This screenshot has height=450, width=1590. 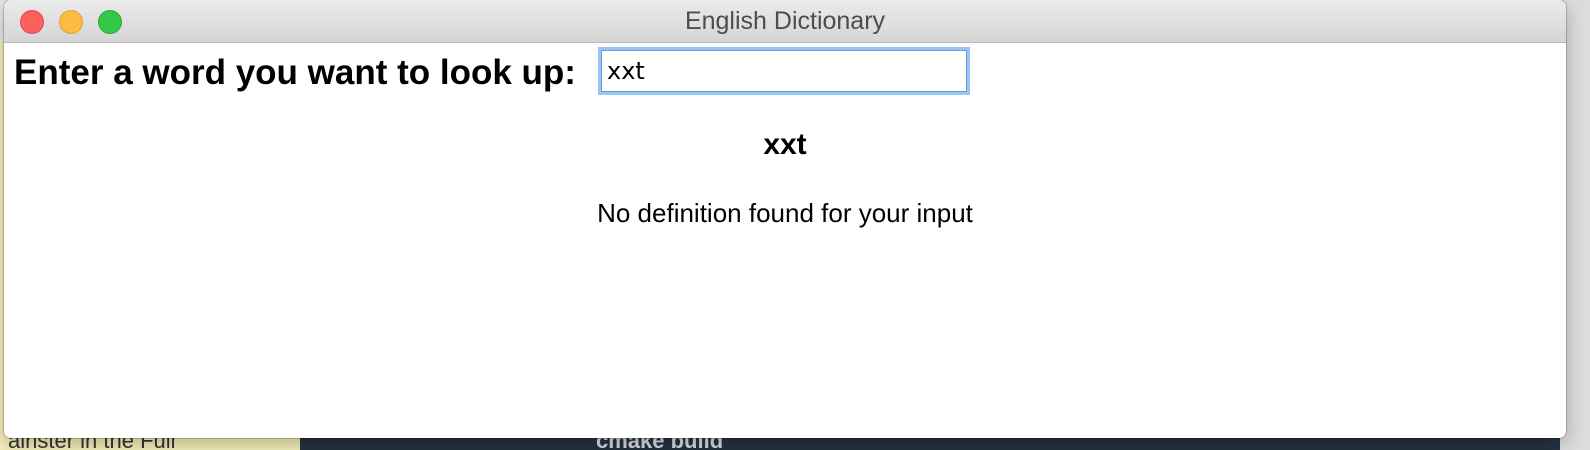 I want to click on title-bar: English Dictionary, so click(x=785, y=21).